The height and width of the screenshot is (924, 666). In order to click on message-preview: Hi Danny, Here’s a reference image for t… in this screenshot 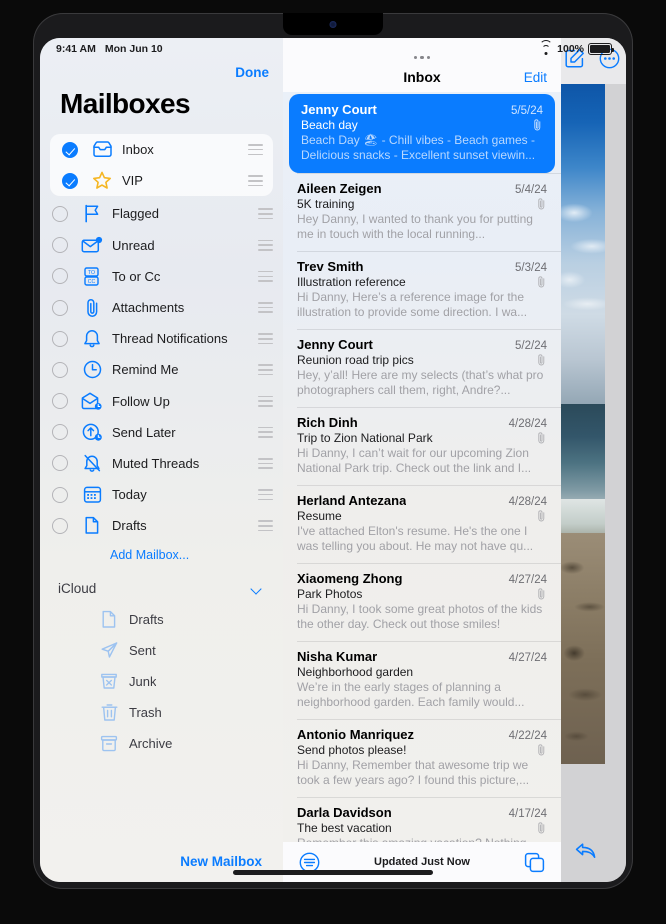, I will do `click(412, 304)`.